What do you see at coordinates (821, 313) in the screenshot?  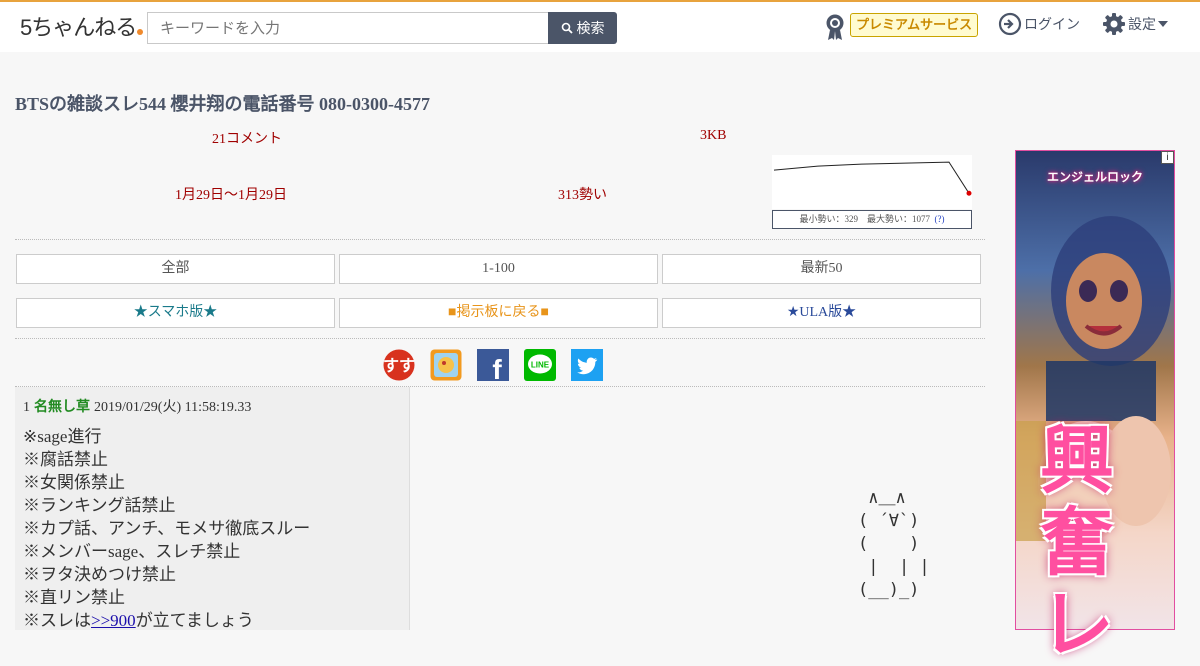 I see `ula-version-button: ★ULA版★` at bounding box center [821, 313].